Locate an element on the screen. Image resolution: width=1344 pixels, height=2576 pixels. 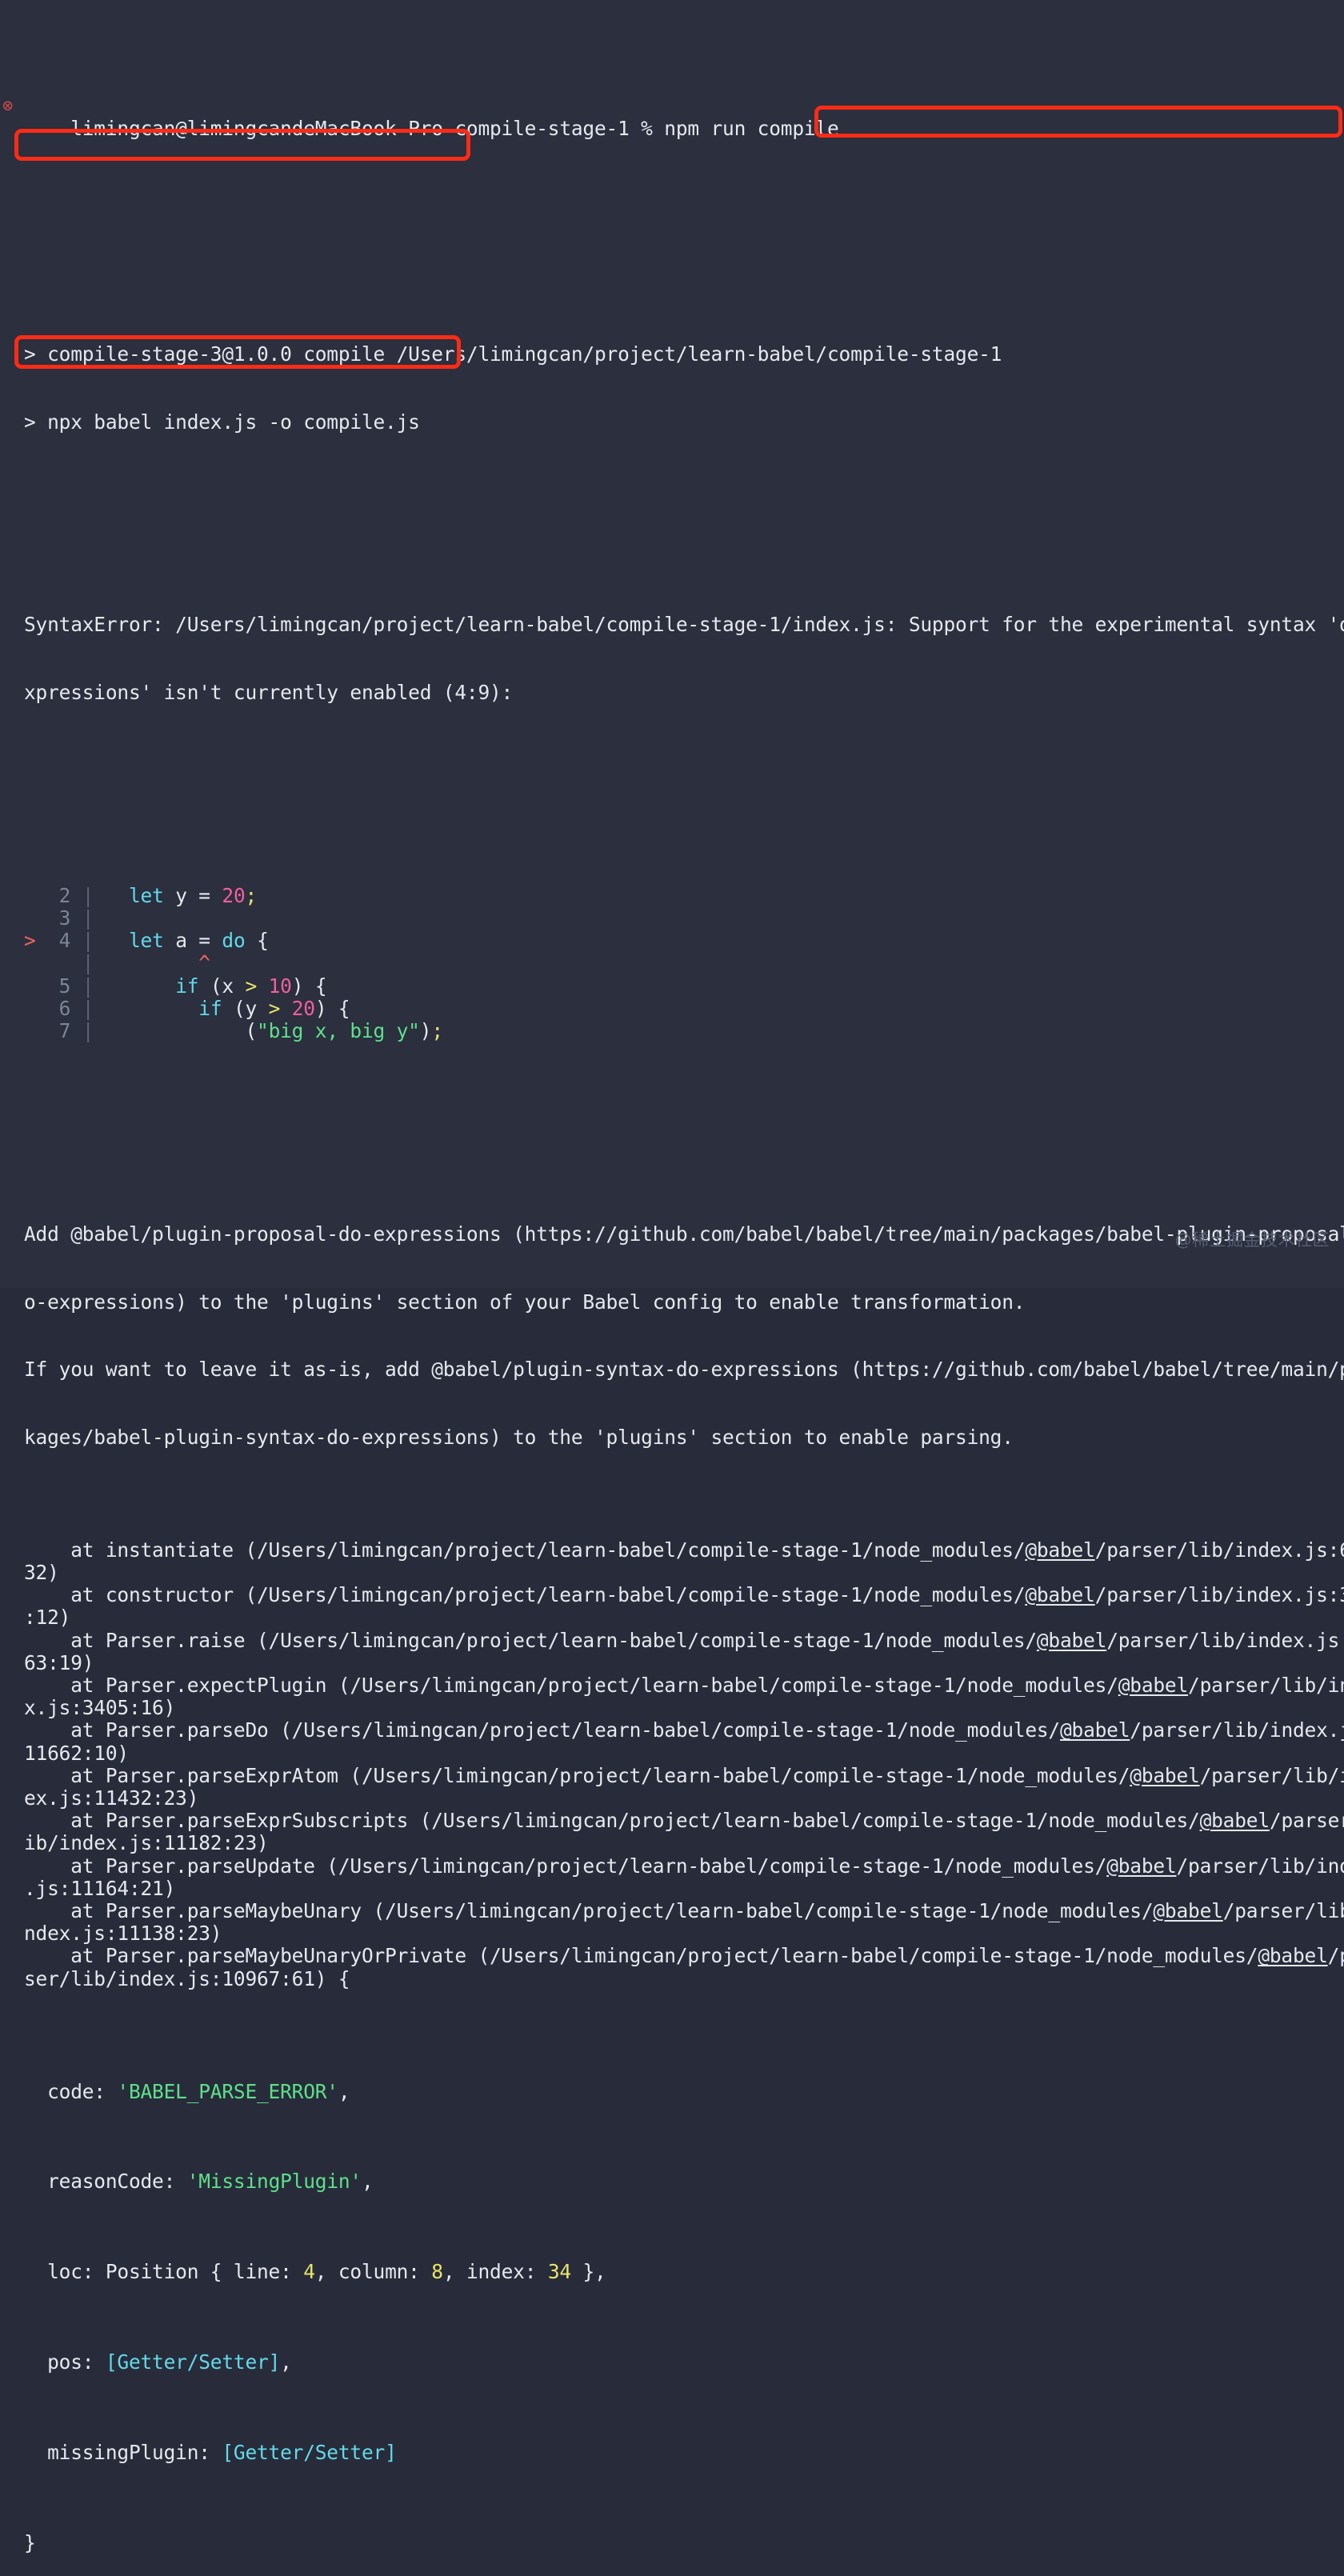
code-frame-line-number is located at coordinates (64, 962).